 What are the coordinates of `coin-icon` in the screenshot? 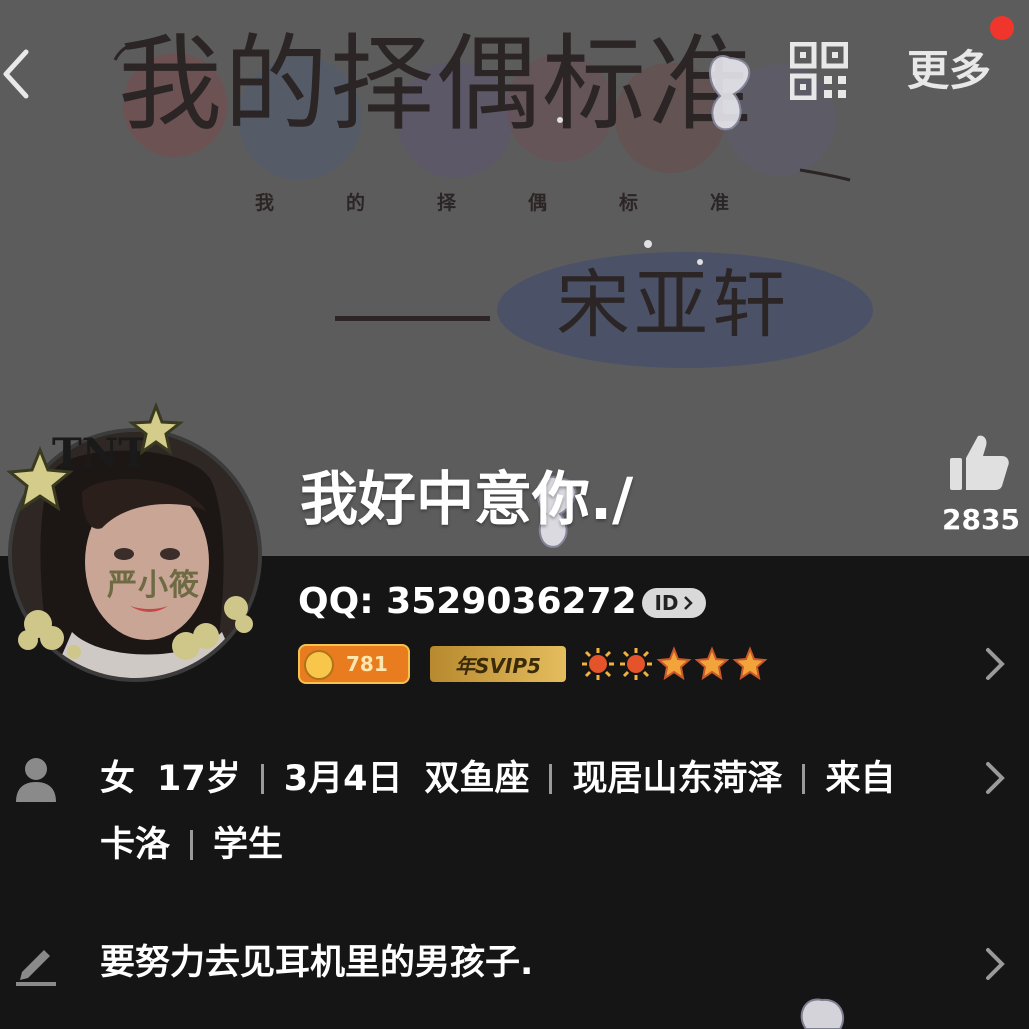 It's located at (319, 665).